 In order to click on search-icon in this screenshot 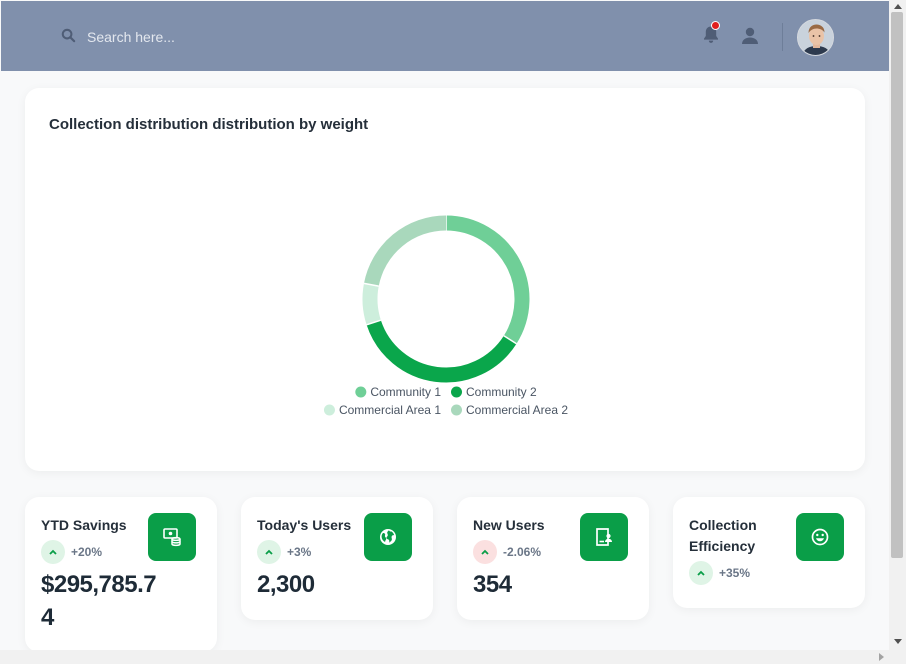, I will do `click(68, 35)`.